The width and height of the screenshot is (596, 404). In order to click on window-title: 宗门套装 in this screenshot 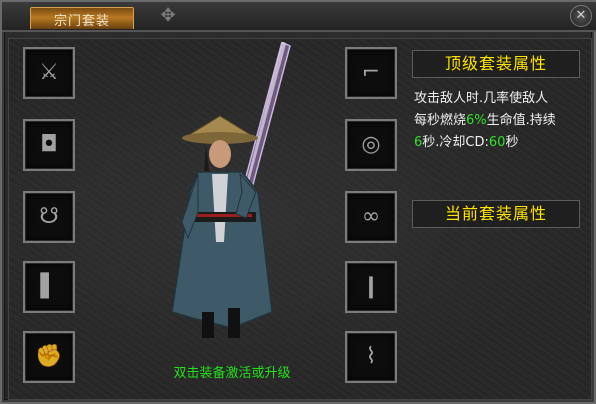, I will do `click(81, 21)`.